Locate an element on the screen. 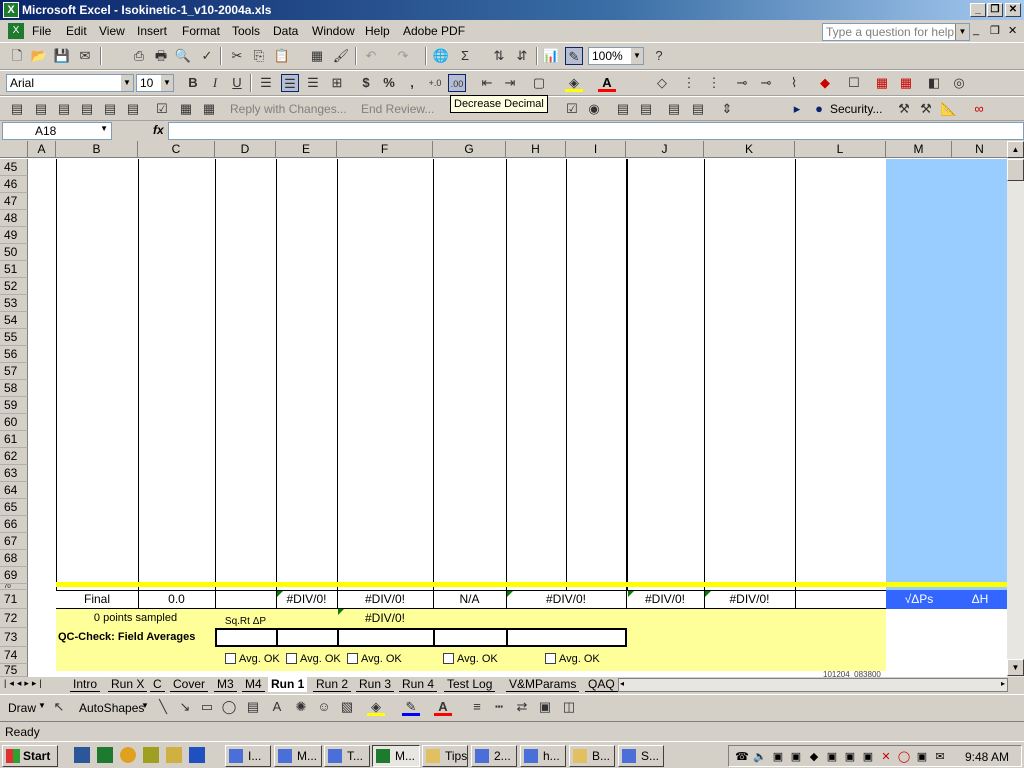 The height and width of the screenshot is (768, 1024). restore-button: ❐ is located at coordinates (995, 10).